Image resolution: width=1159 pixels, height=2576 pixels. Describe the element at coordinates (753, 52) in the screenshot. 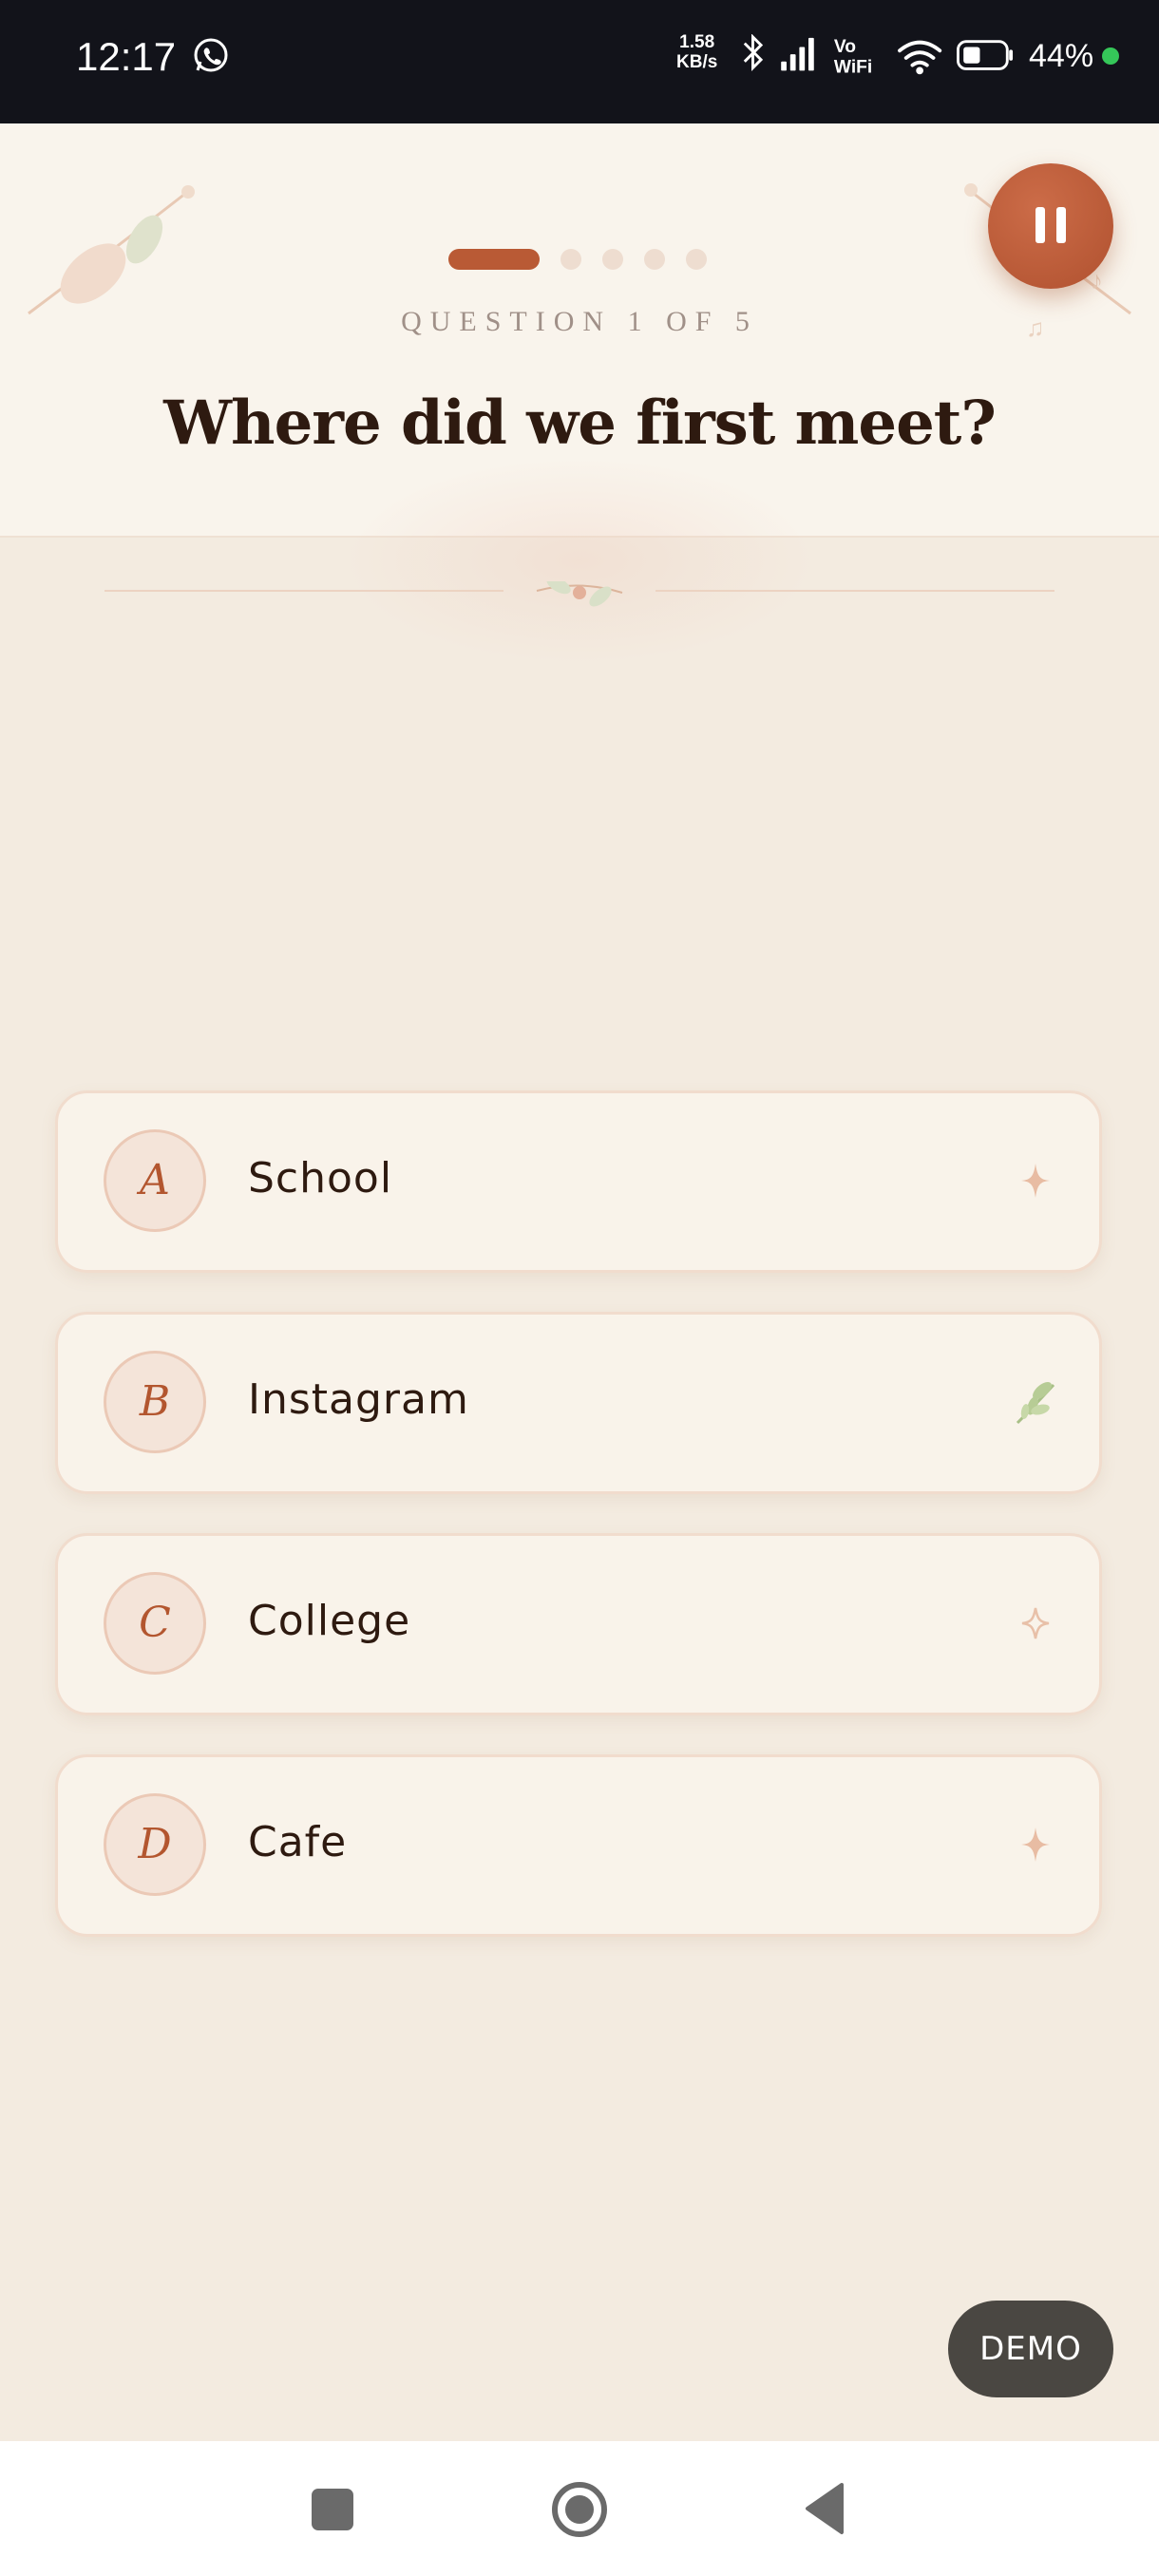

I see `bluetooth-icon` at that location.